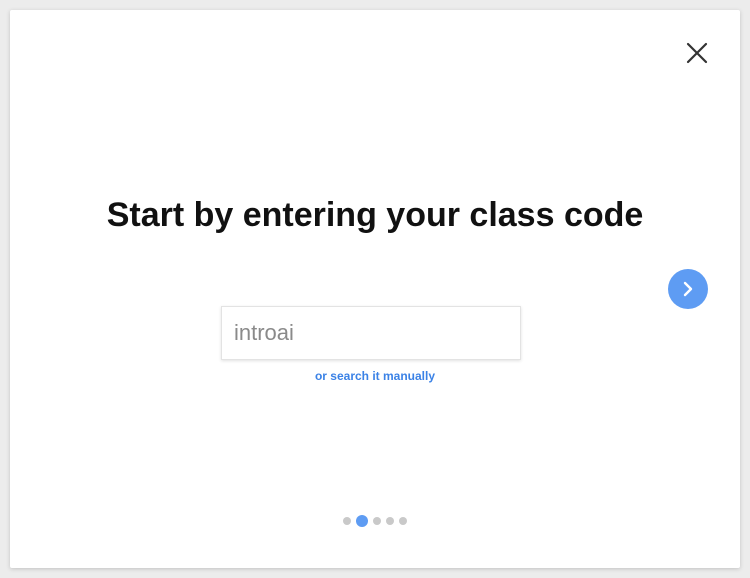  I want to click on class-code-input, so click(371, 333).